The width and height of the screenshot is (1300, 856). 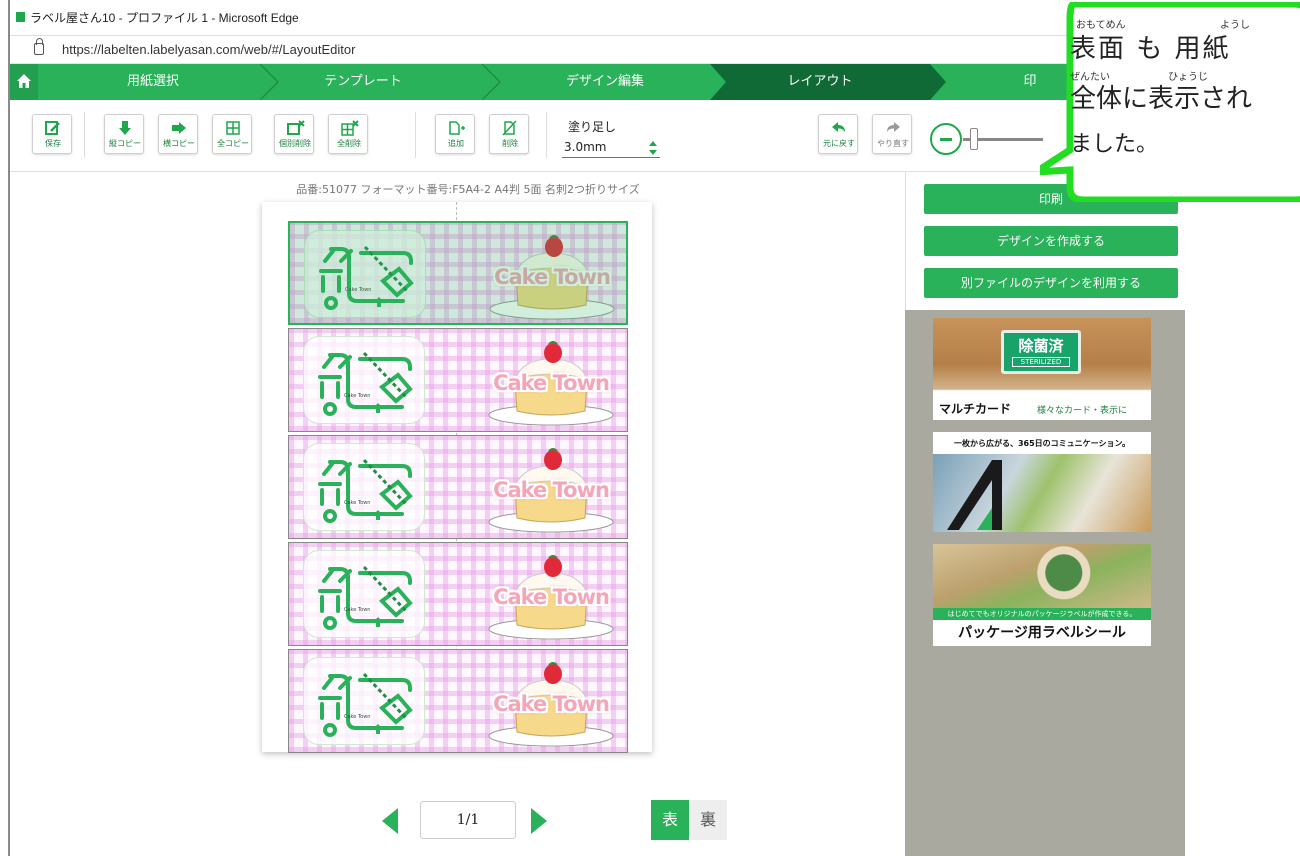 What do you see at coordinates (838, 127) in the screenshot?
I see `undo-icon` at bounding box center [838, 127].